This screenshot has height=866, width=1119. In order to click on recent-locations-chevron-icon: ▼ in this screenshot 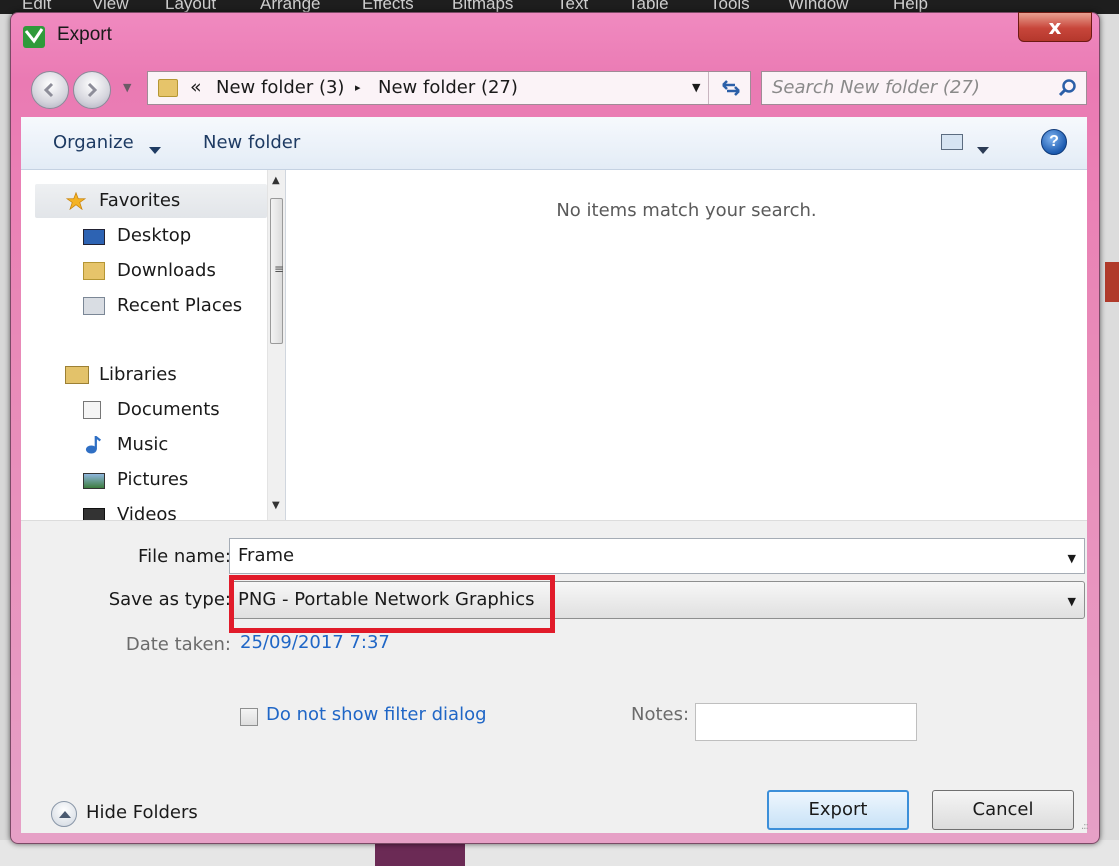, I will do `click(127, 87)`.